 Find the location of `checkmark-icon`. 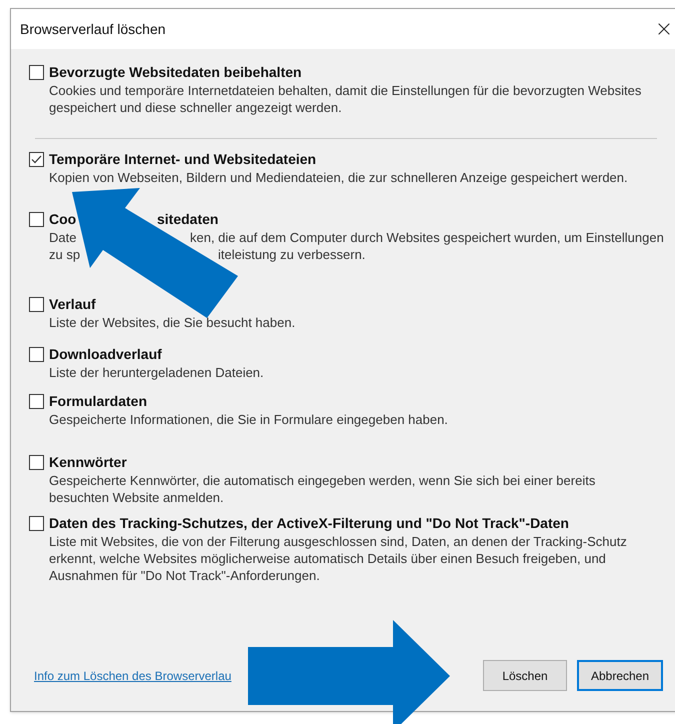

checkmark-icon is located at coordinates (36, 159).